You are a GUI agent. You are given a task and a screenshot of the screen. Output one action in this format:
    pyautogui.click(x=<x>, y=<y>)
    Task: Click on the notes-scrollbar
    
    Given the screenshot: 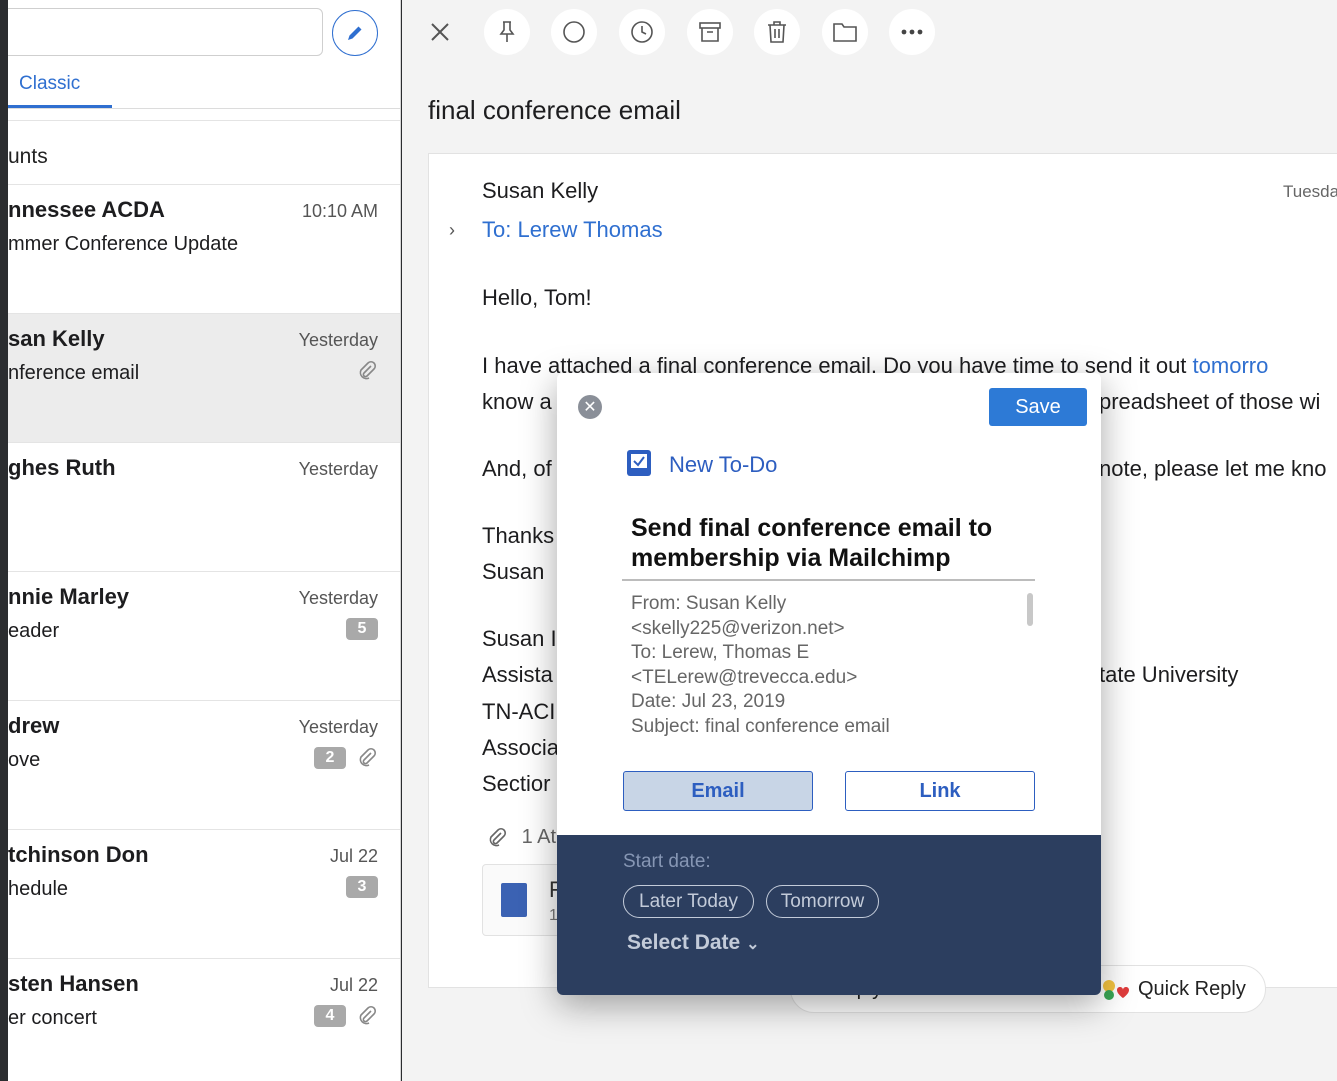 What is the action you would take?
    pyautogui.click(x=1030, y=609)
    